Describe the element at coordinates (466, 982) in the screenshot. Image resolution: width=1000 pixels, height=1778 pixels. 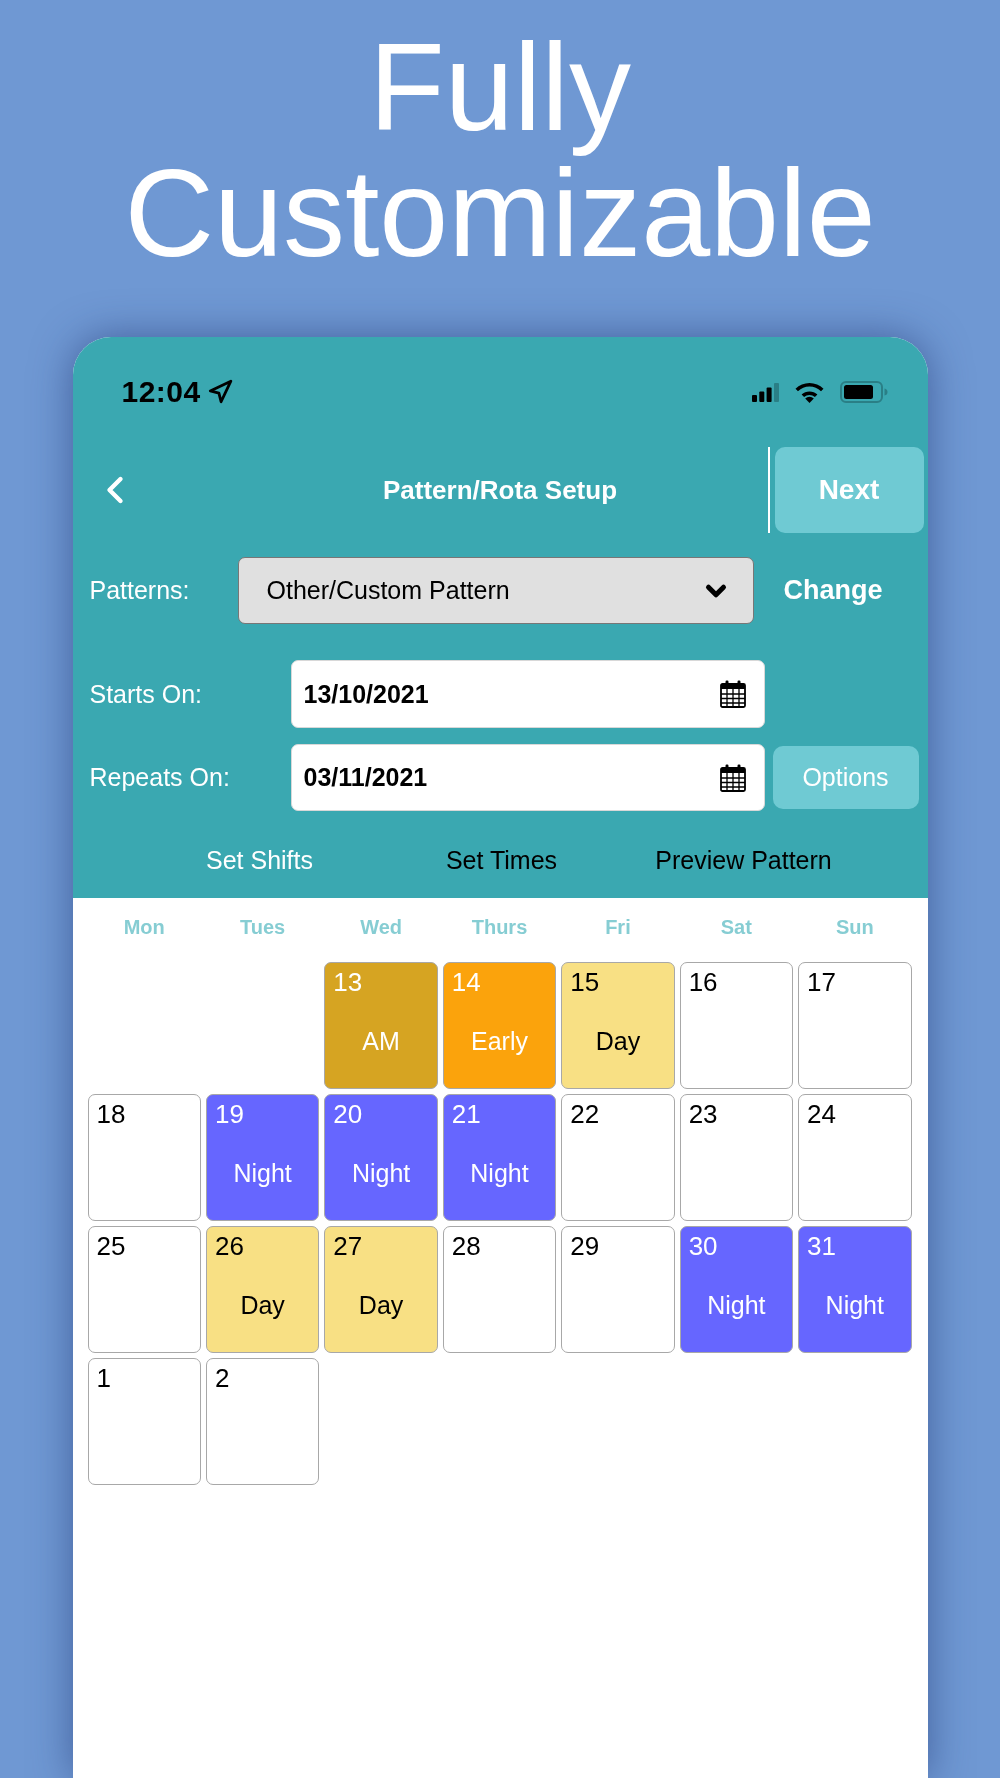
I see `day-number: 14` at that location.